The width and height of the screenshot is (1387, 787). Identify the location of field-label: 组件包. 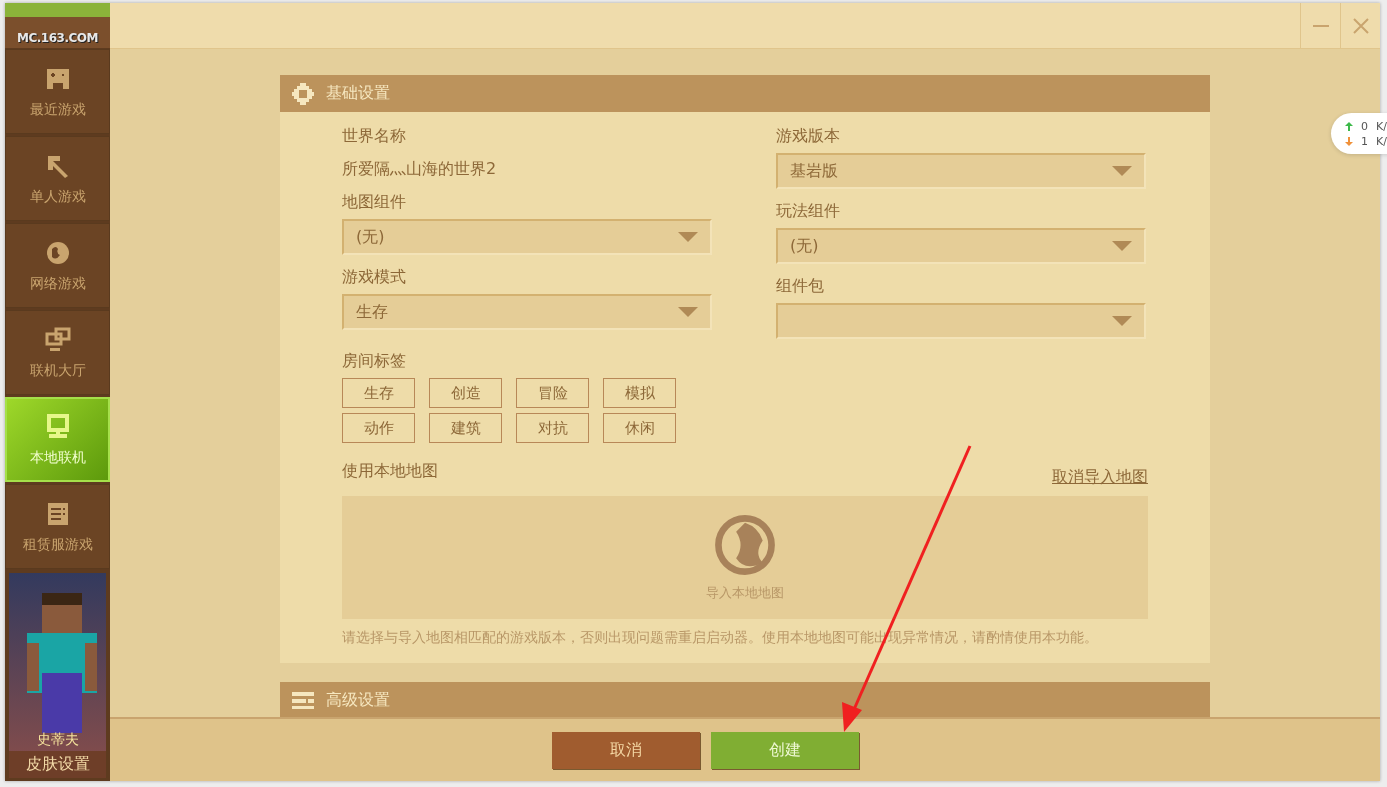
(800, 286).